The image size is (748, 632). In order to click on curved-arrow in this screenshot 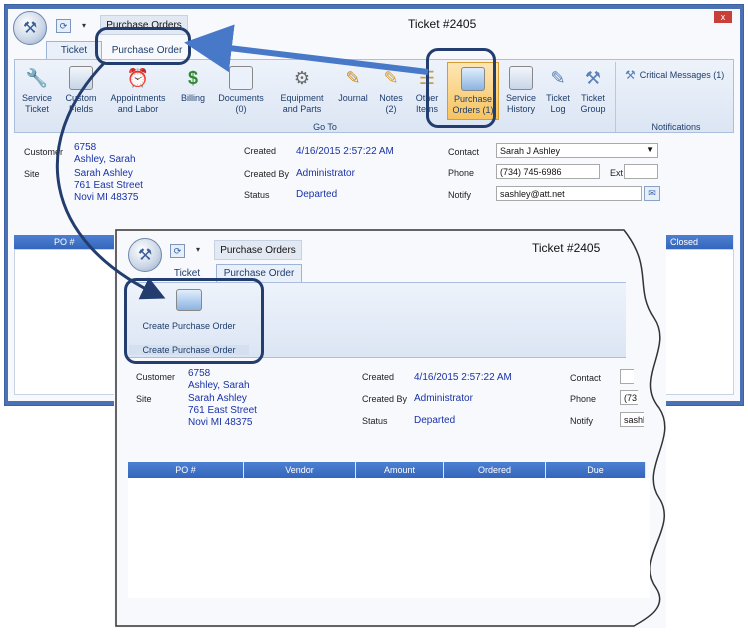, I will do `click(110, 180)`.